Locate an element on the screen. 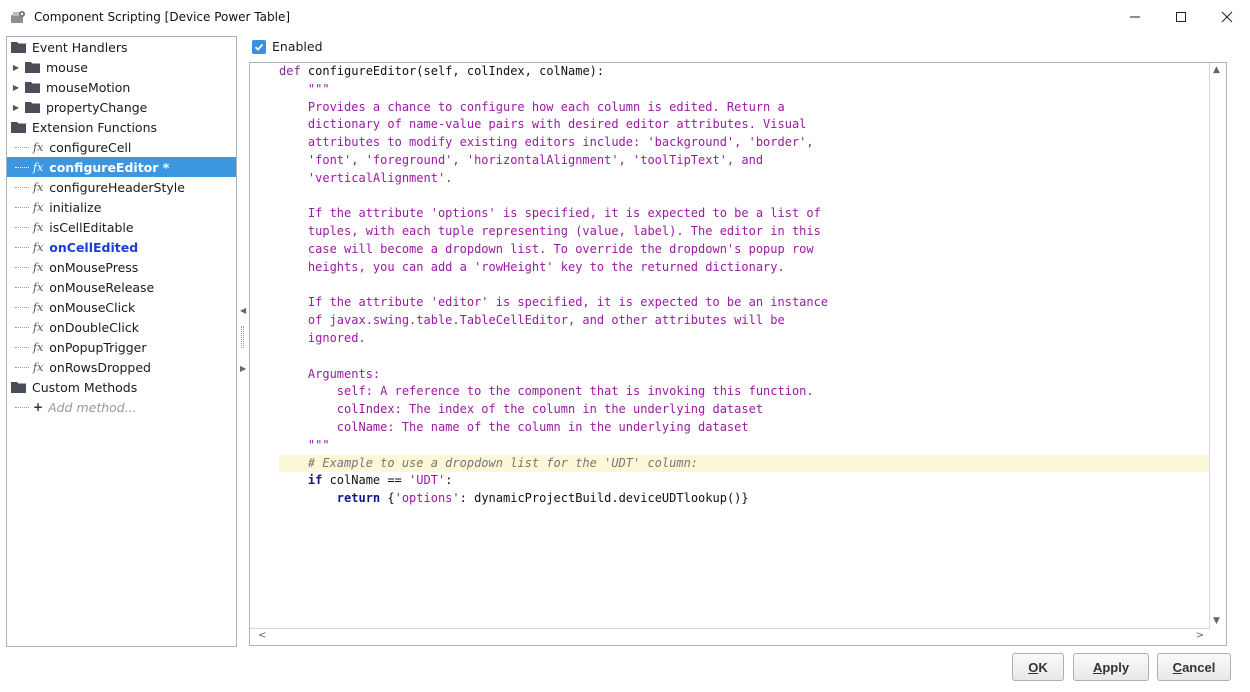  tree-item-onmousepress: fx onMousePress is located at coordinates (121, 267).